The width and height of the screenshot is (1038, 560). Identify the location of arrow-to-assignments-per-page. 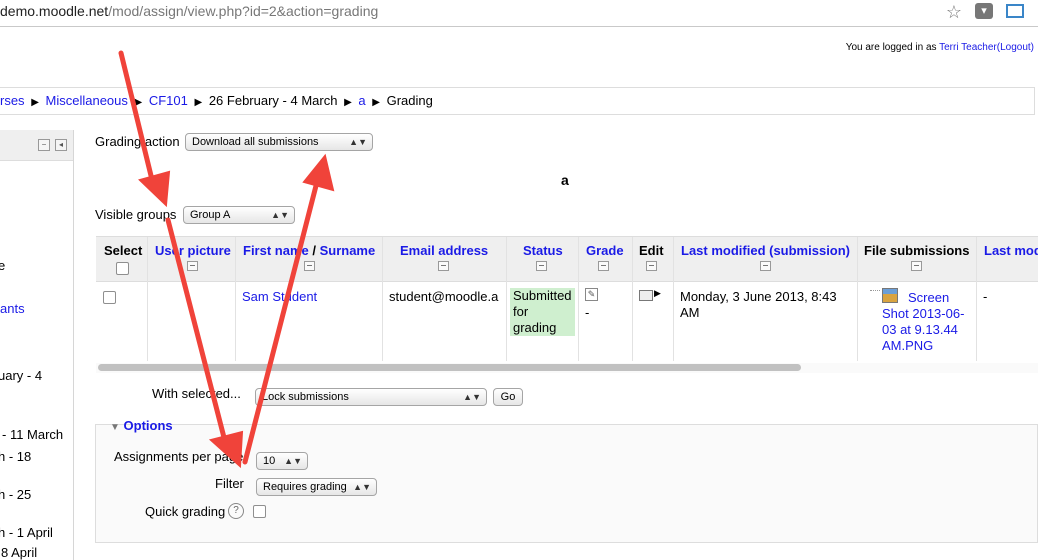
(198, 336).